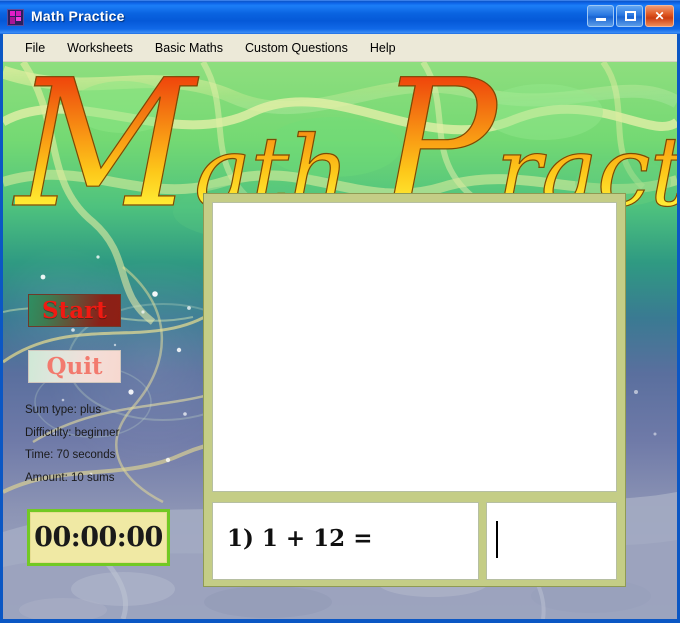 This screenshot has width=680, height=623. Describe the element at coordinates (296, 48) in the screenshot. I see `menu-item-custom-questions: Custom Questions` at that location.